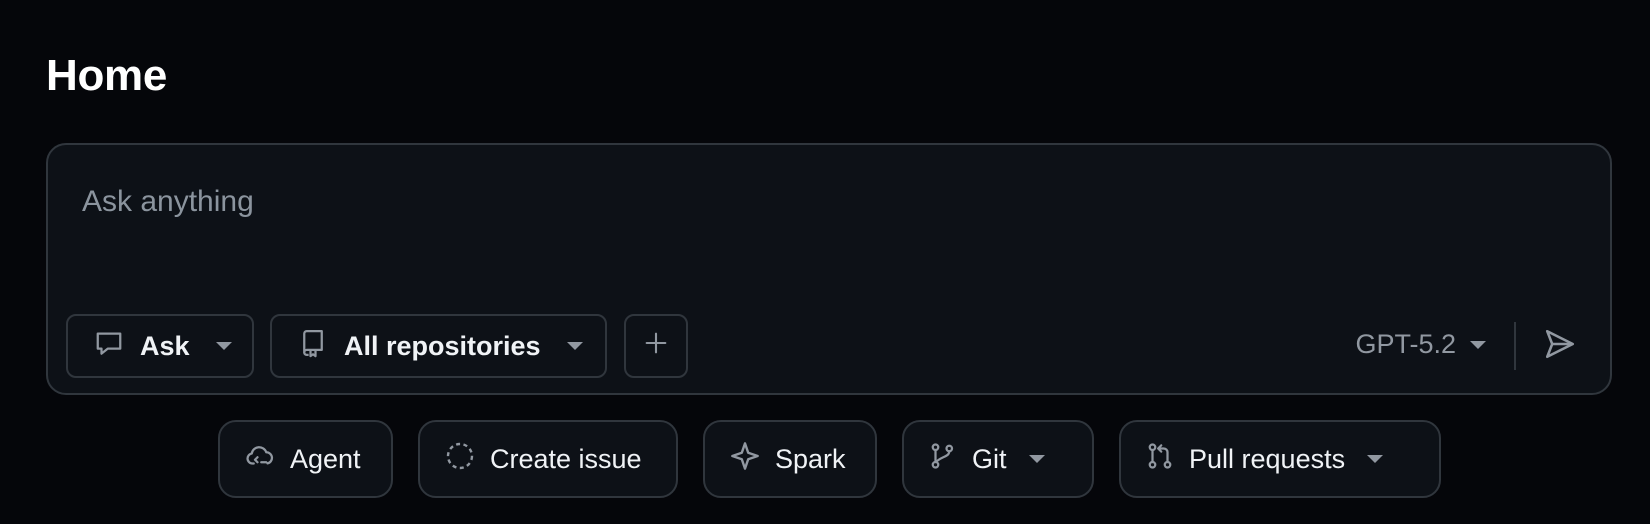  What do you see at coordinates (1515, 346) in the screenshot?
I see `toolbar-divider` at bounding box center [1515, 346].